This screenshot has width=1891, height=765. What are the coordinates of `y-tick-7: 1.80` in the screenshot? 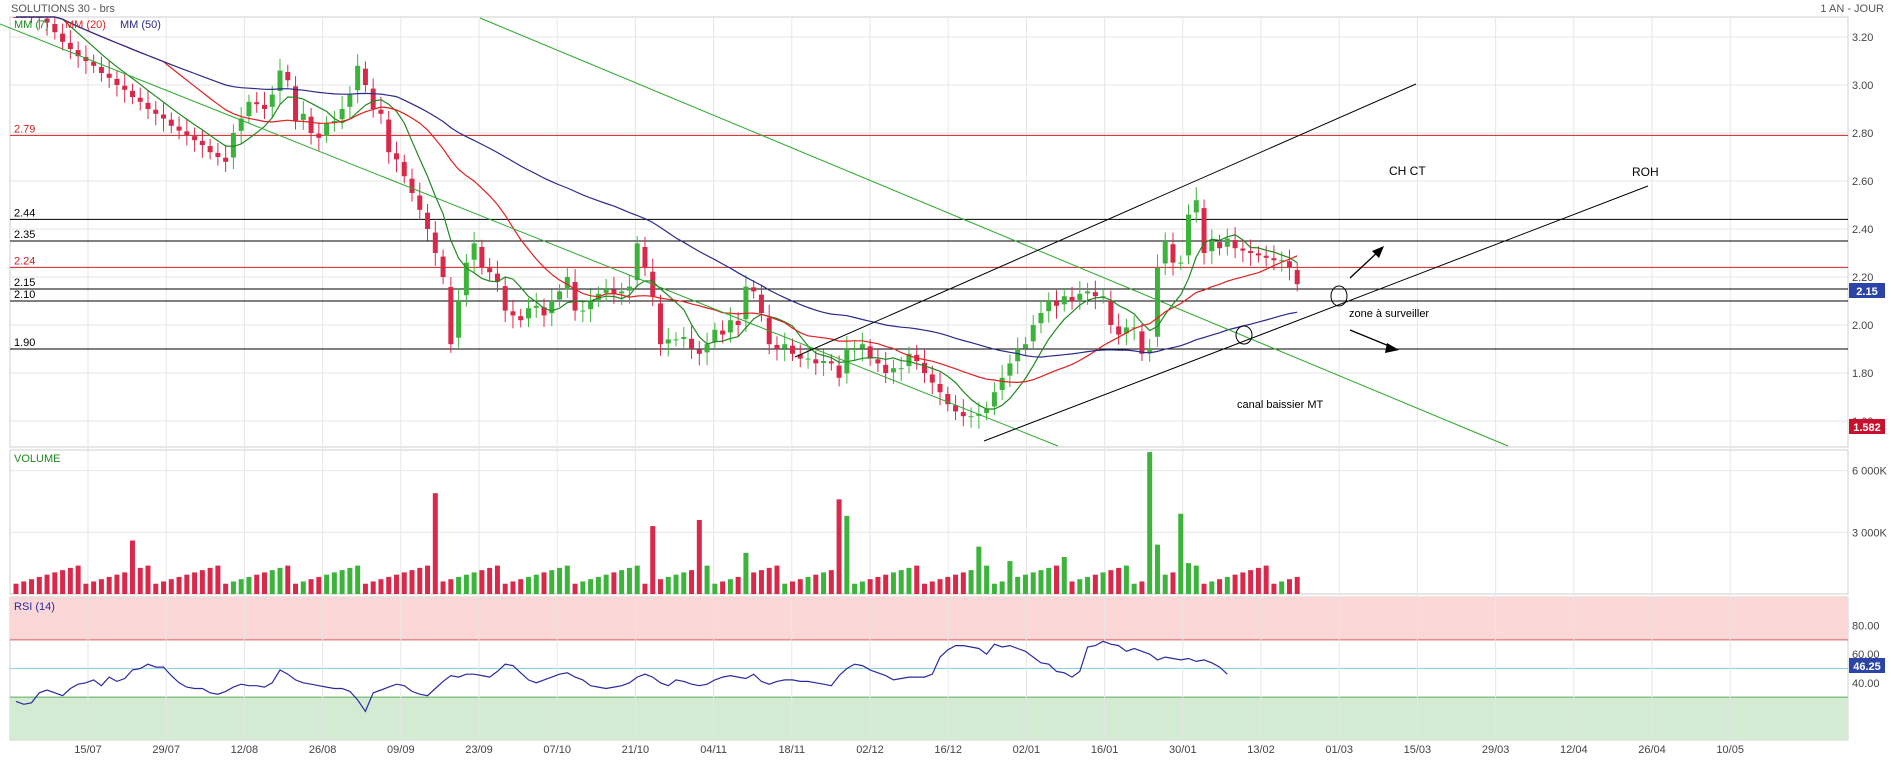 It's located at (1862, 374).